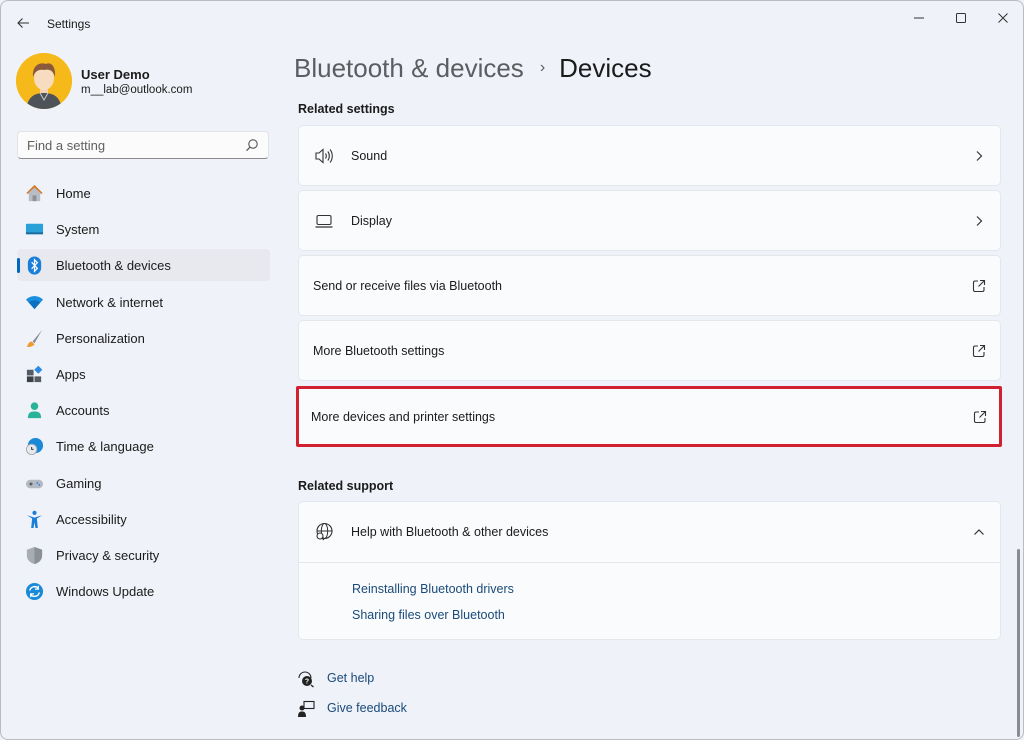 The height and width of the screenshot is (740, 1024). I want to click on get-help-link: ? Get help, so click(335, 679).